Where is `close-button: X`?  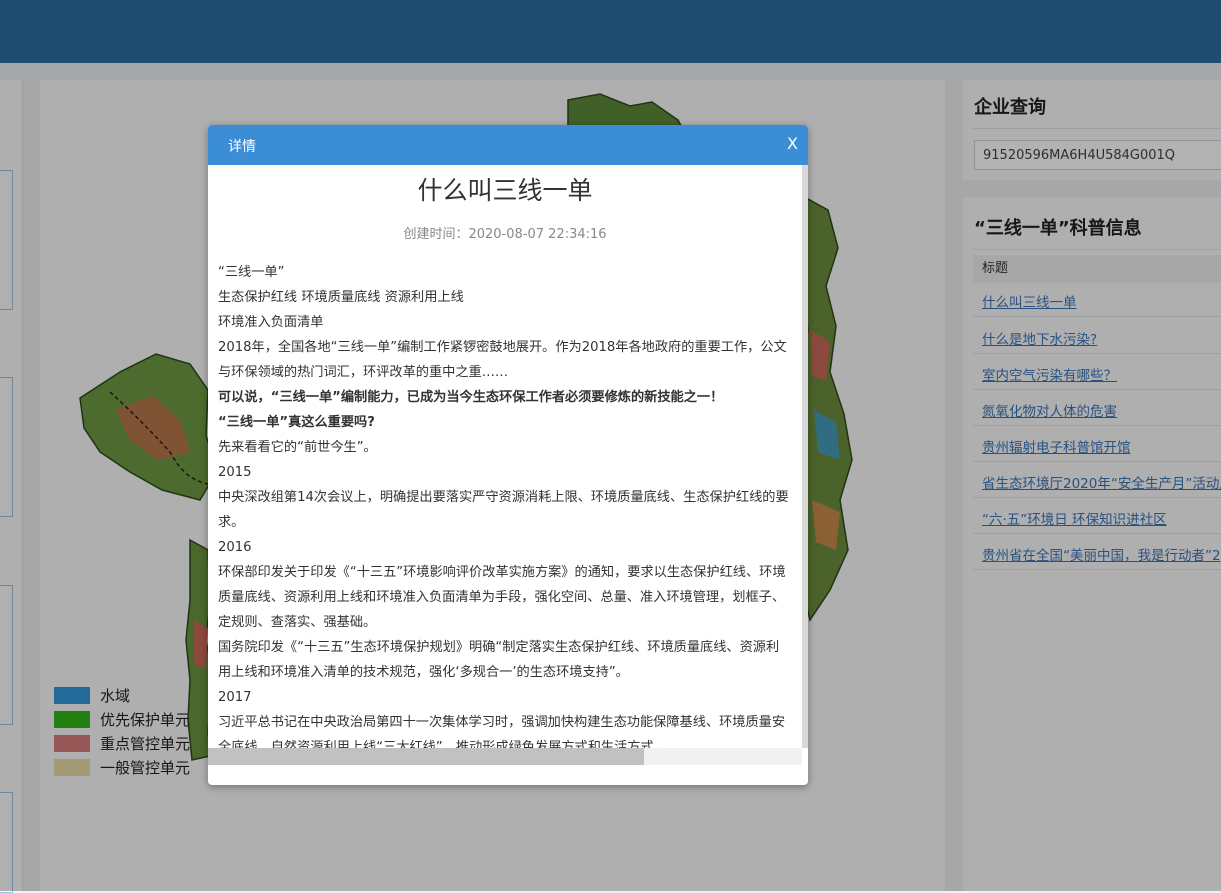 close-button: X is located at coordinates (792, 143).